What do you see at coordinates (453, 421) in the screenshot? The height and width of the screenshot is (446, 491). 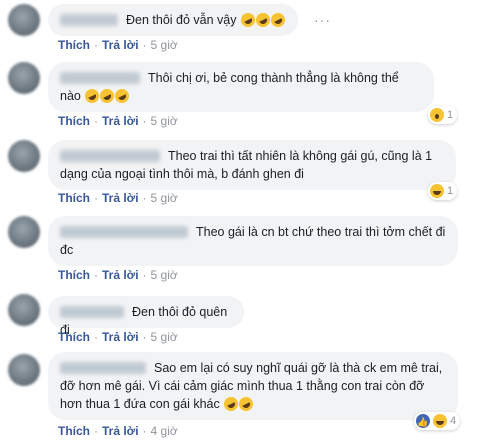 I see `reaction-count: 4` at bounding box center [453, 421].